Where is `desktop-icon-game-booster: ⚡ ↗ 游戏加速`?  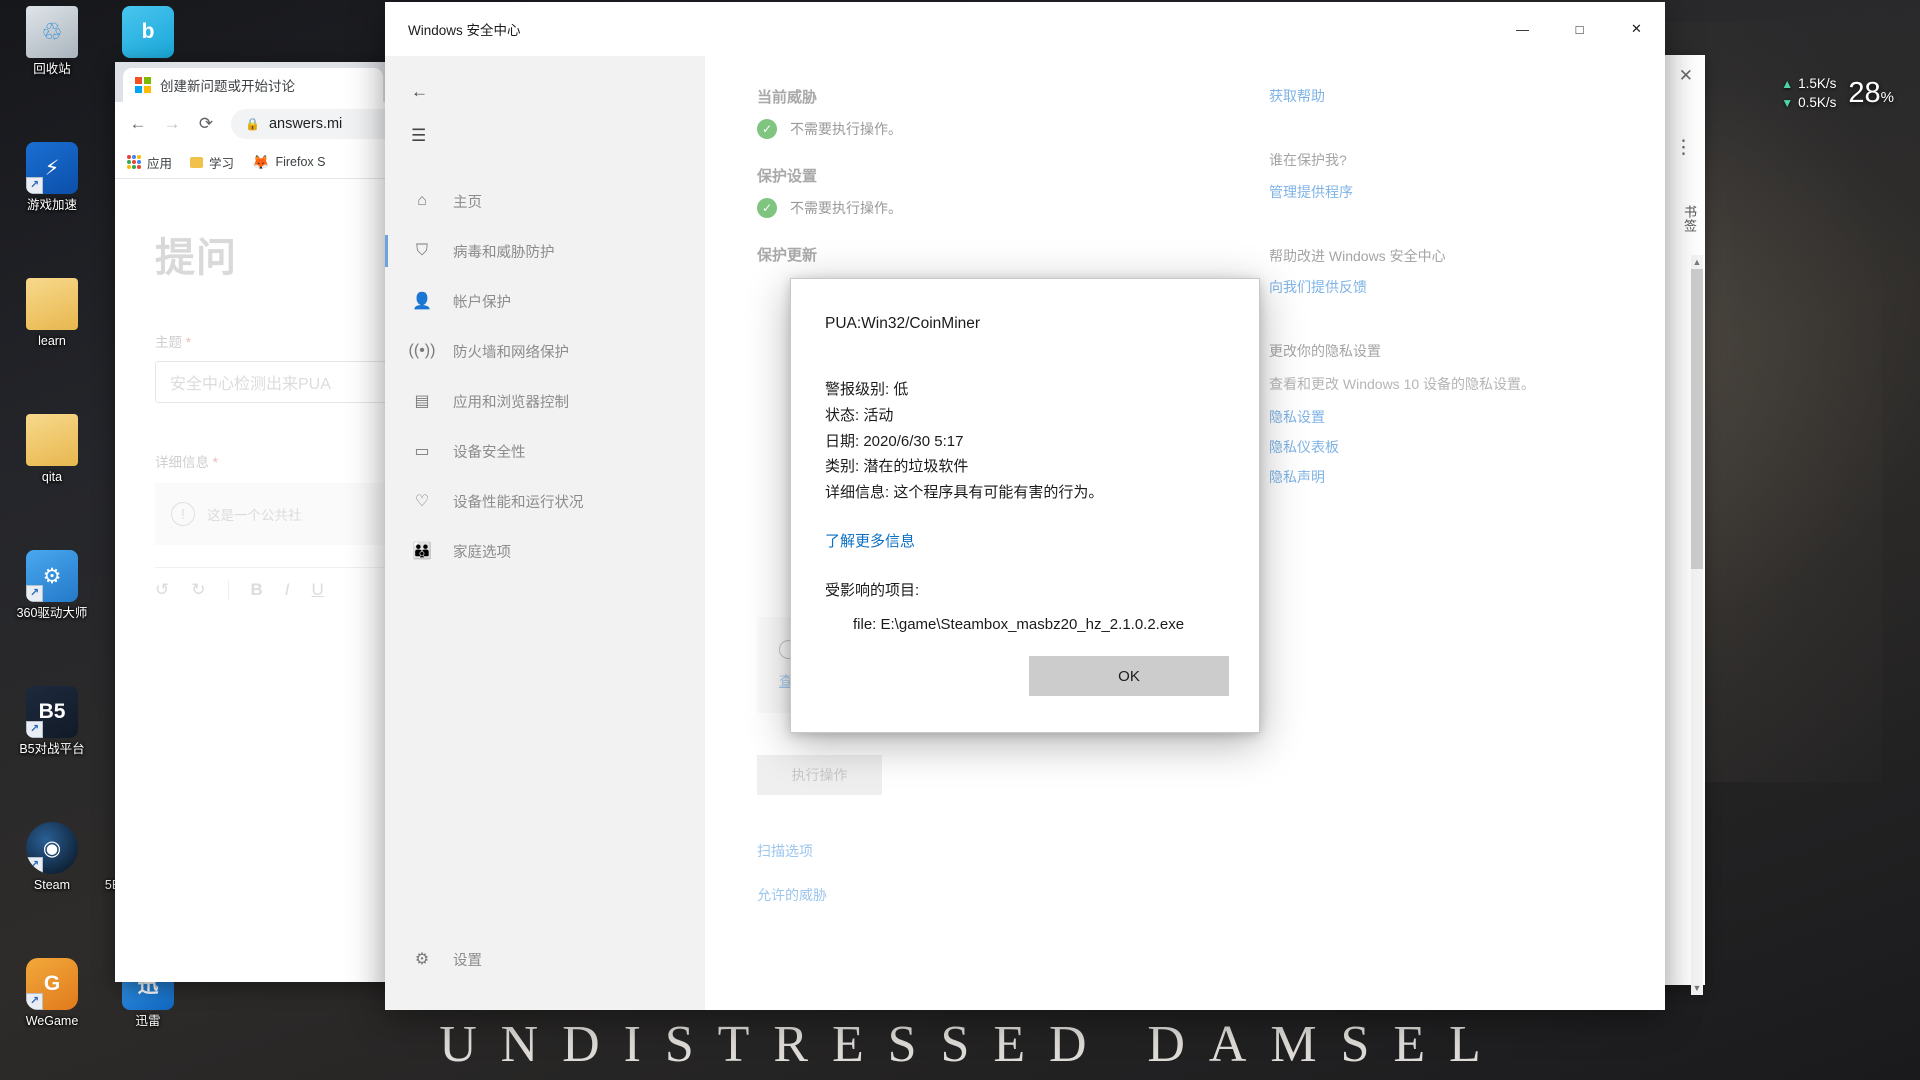 desktop-icon-game-booster: ⚡ ↗ 游戏加速 is located at coordinates (52, 196).